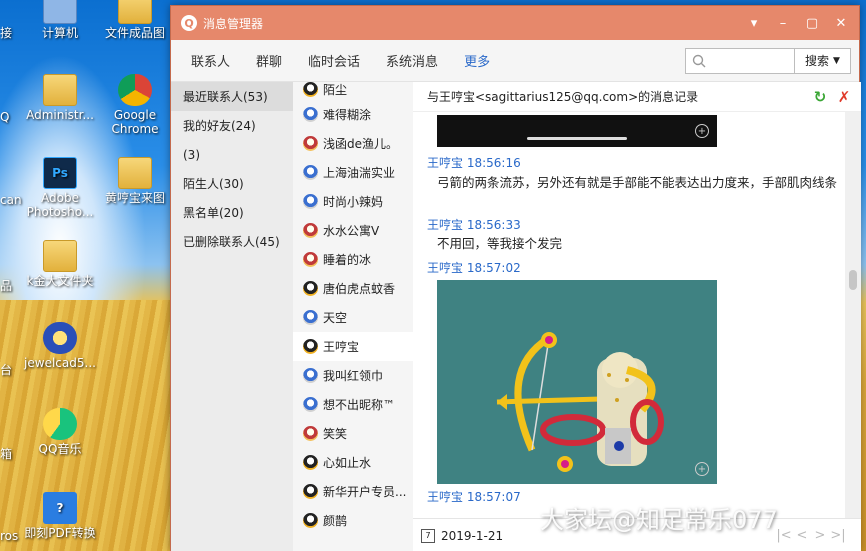  Describe the element at coordinates (353, 201) in the screenshot. I see `contact-item: 时尚小辣妈` at that location.